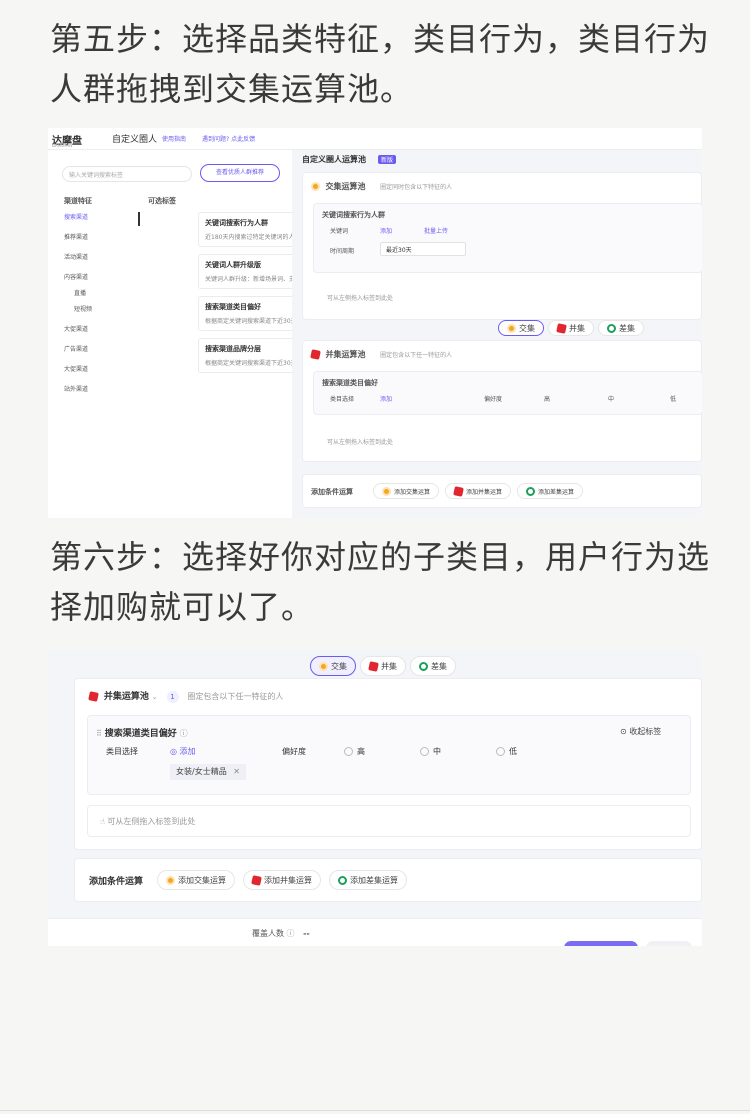 Image resolution: width=750 pixels, height=1114 pixels. Describe the element at coordinates (601, 943) in the screenshot. I see `primary-button` at that location.